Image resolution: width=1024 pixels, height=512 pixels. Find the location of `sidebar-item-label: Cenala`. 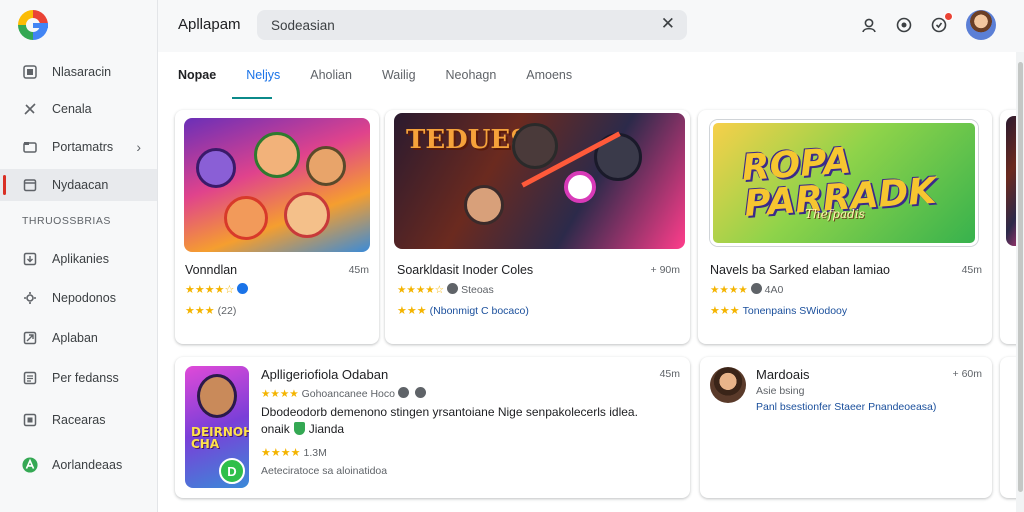

sidebar-item-label: Cenala is located at coordinates (72, 109).